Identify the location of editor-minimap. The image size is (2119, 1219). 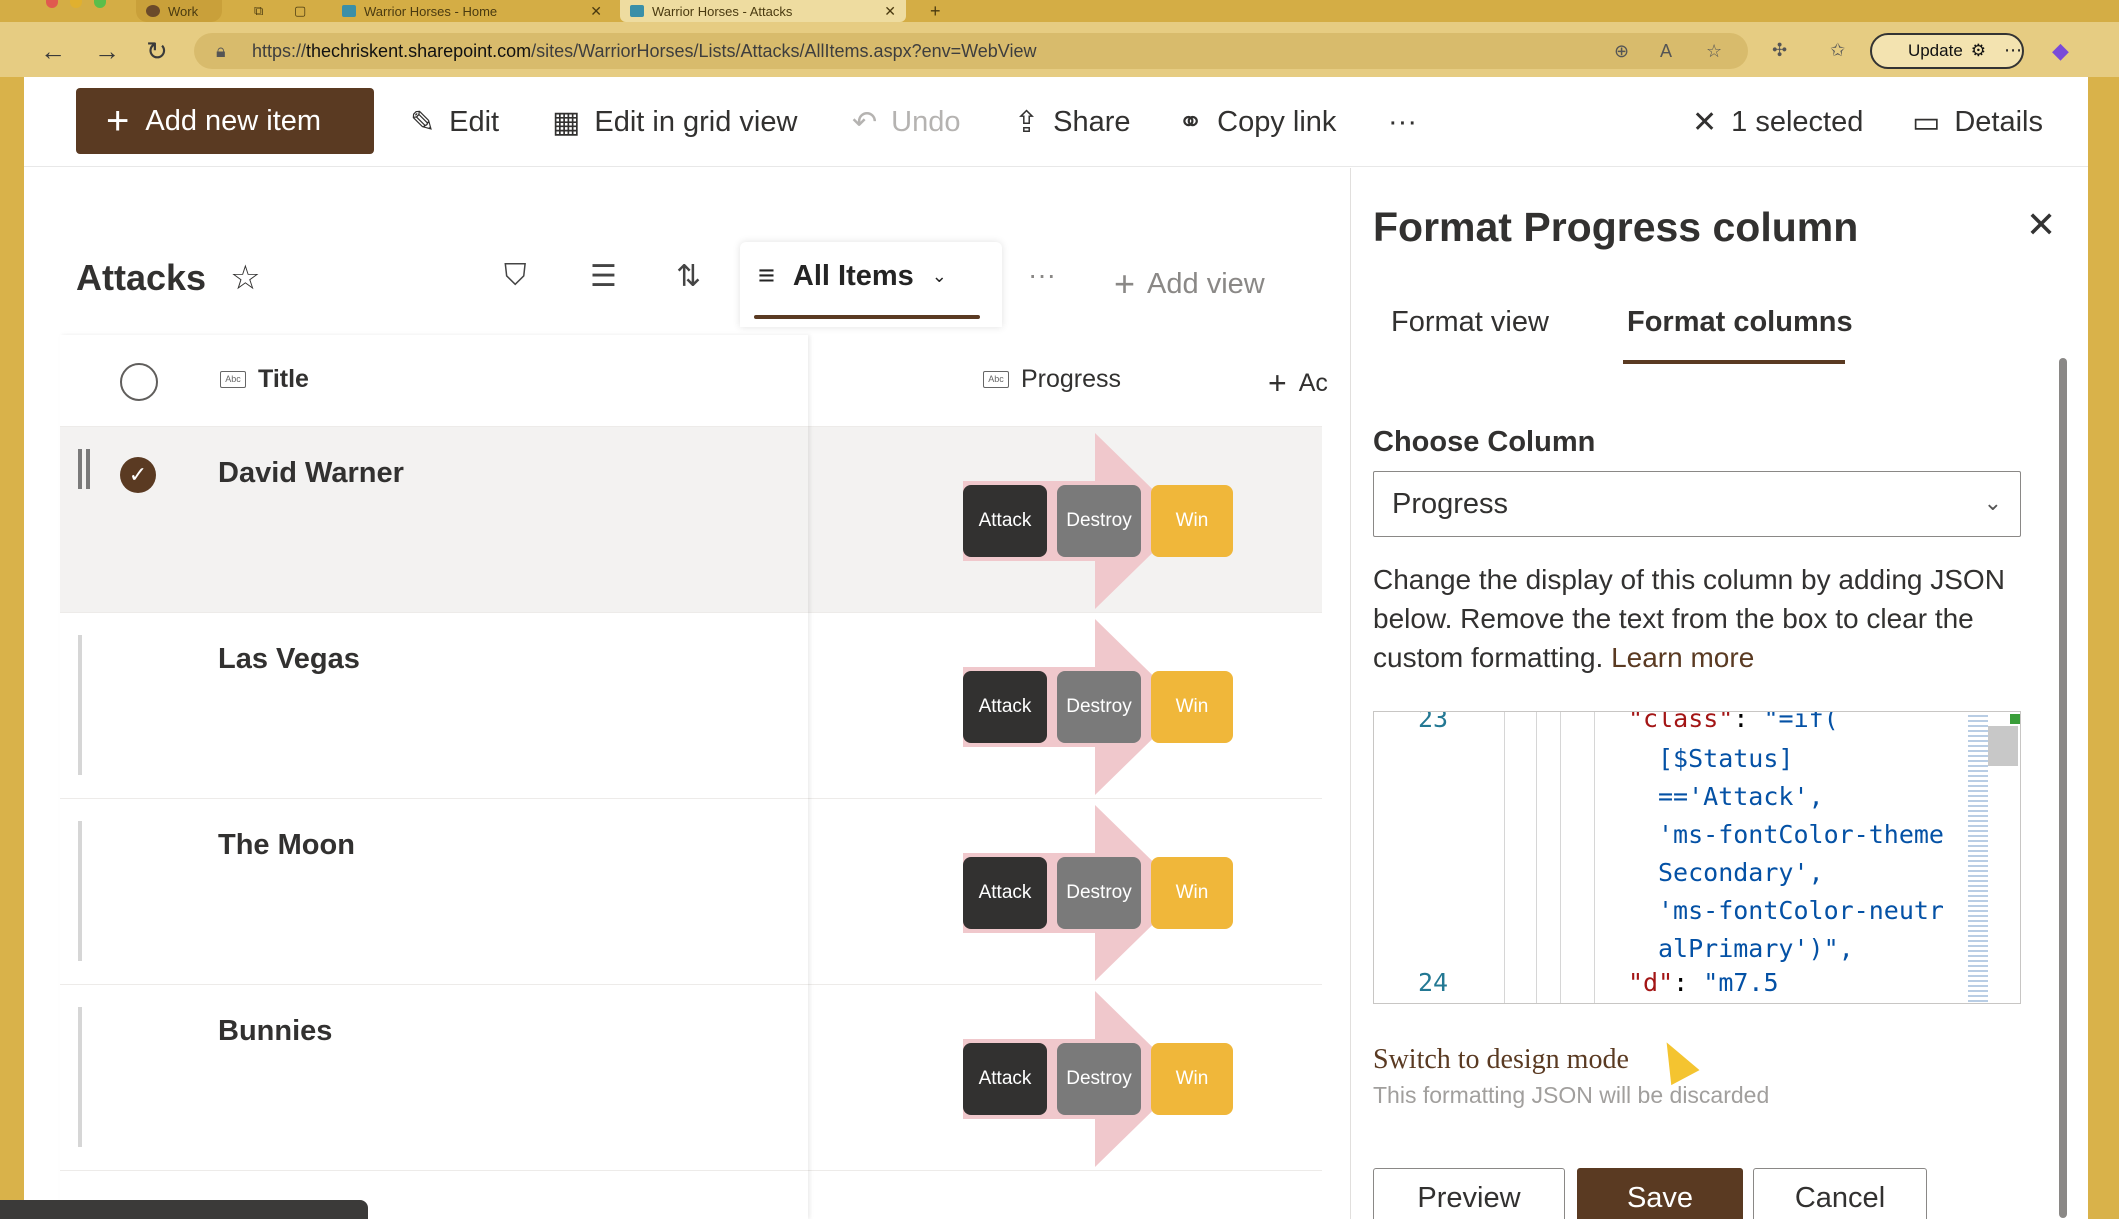
(1978, 857).